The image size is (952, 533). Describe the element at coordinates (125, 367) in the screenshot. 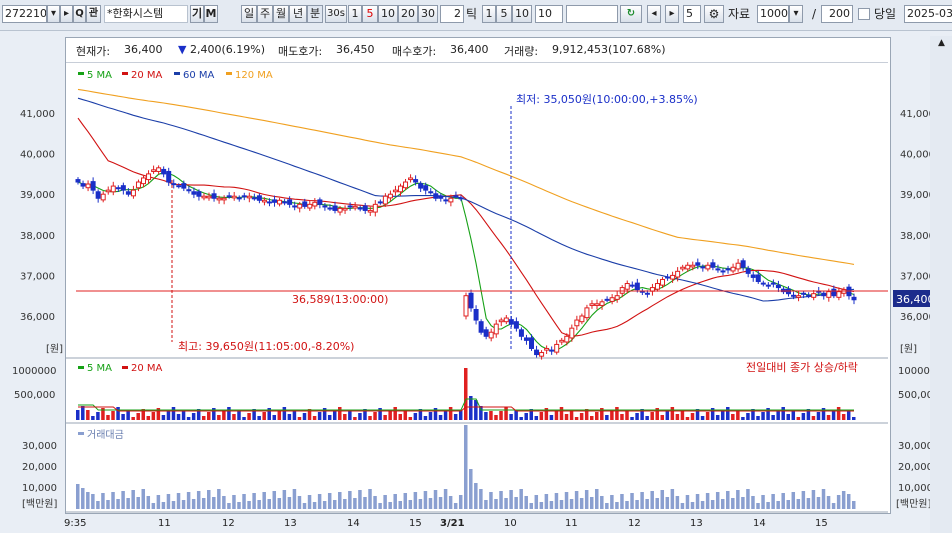

I see `vol-legend-ma20-swatch` at that location.